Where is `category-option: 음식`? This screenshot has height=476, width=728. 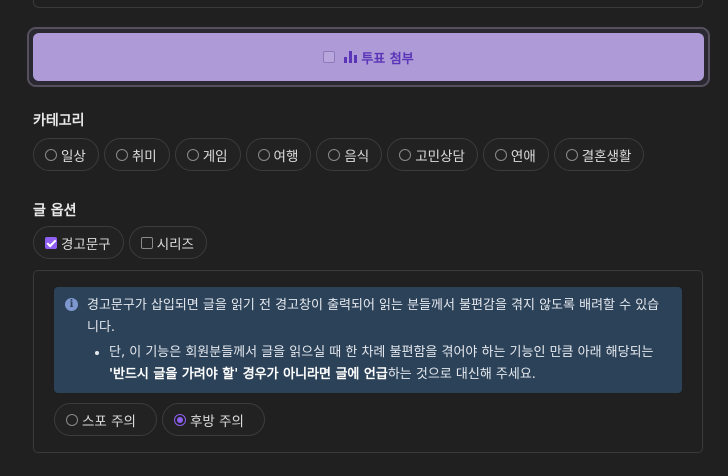
category-option: 음식 is located at coordinates (349, 154).